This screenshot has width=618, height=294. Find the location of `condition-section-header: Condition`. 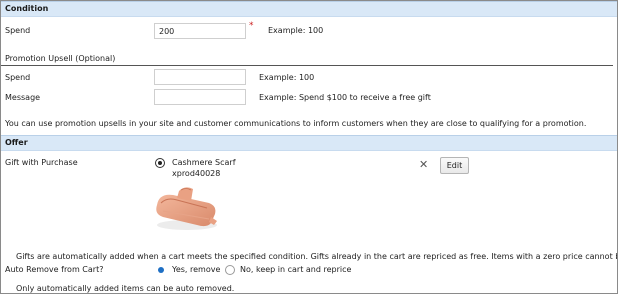

condition-section-header: Condition is located at coordinates (309, 9).